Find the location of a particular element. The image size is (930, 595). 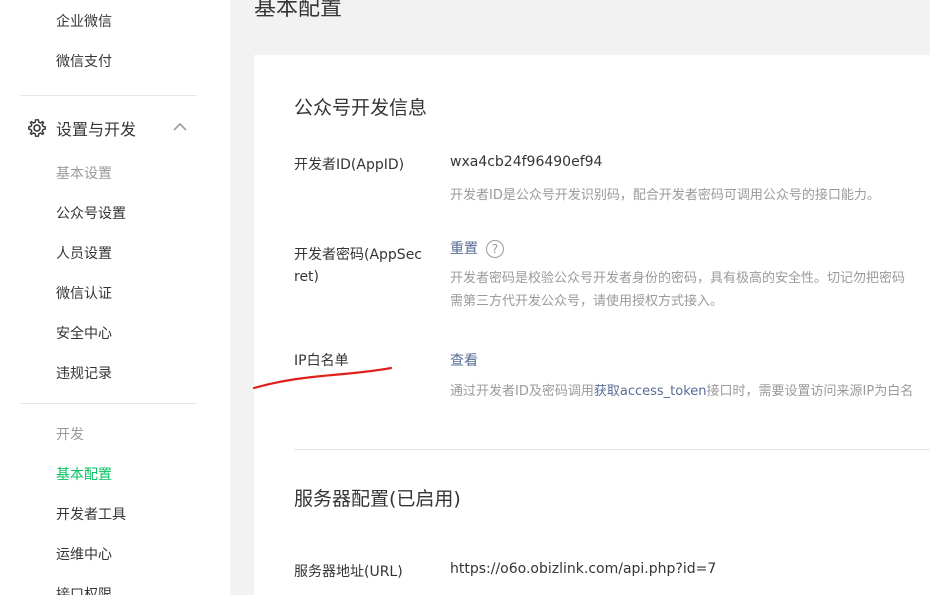

help-icon: ? is located at coordinates (495, 249).